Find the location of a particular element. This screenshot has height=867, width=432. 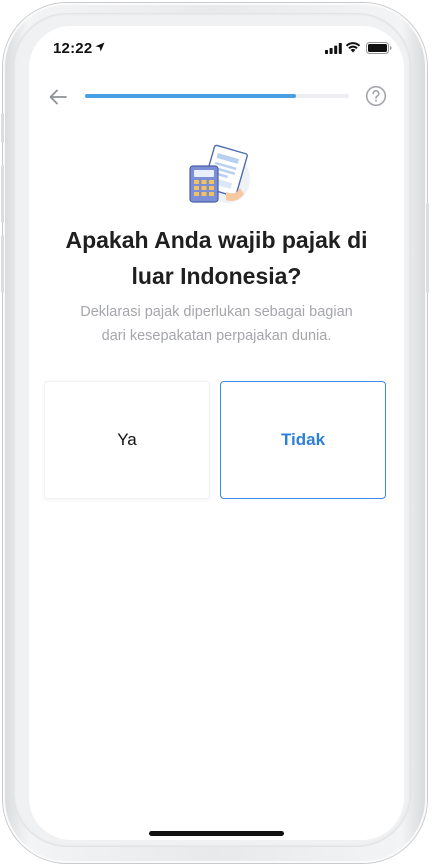

progress-bar-fill is located at coordinates (191, 96).